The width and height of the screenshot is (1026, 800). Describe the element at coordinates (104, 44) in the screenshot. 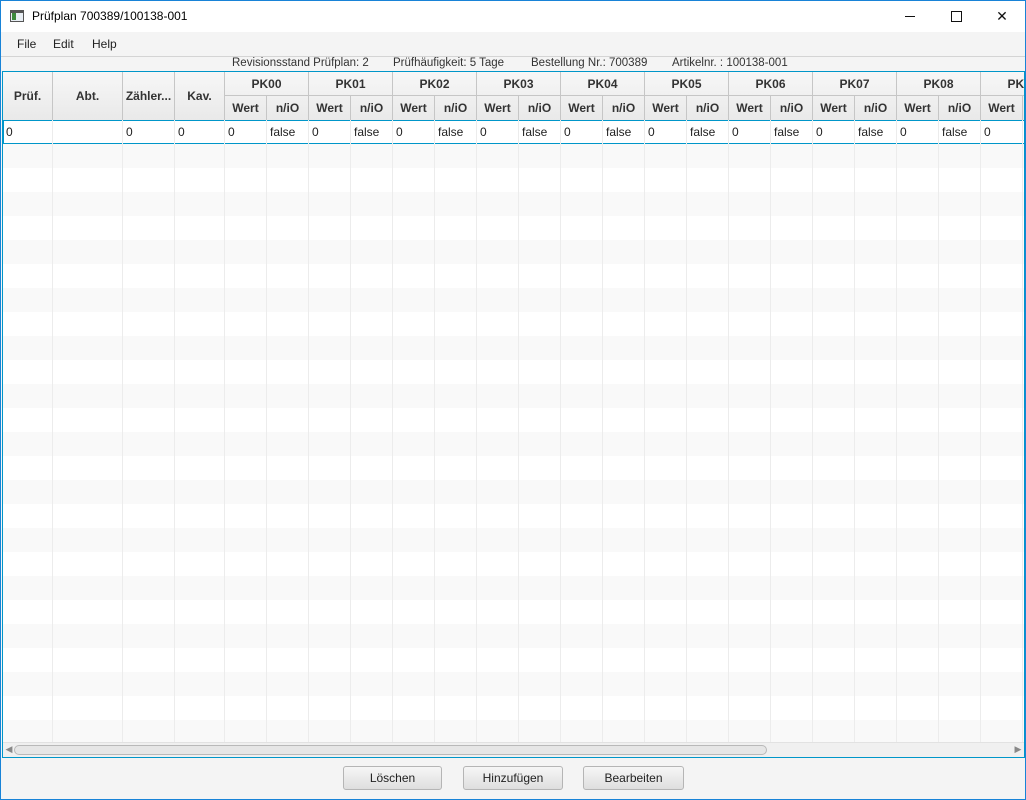

I see `menu-help: Help` at that location.